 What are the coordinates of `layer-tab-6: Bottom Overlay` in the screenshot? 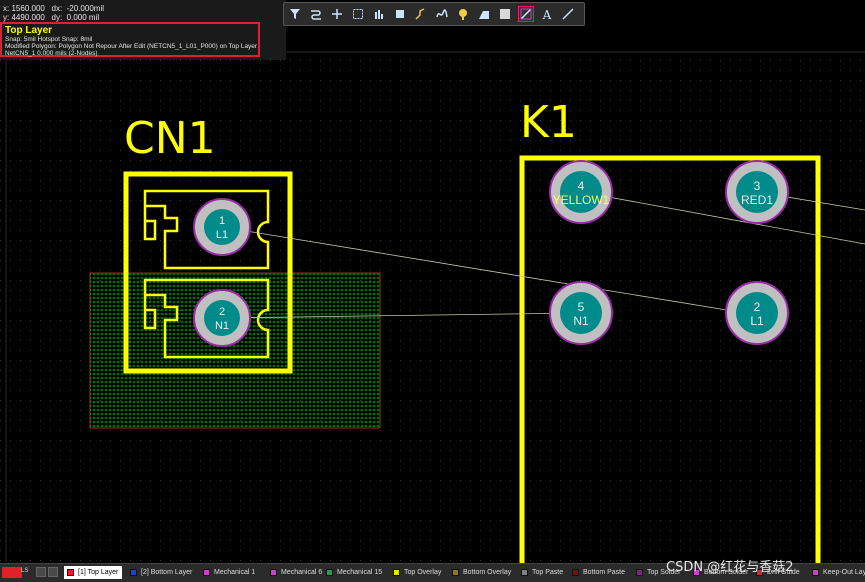 It's located at (481, 572).